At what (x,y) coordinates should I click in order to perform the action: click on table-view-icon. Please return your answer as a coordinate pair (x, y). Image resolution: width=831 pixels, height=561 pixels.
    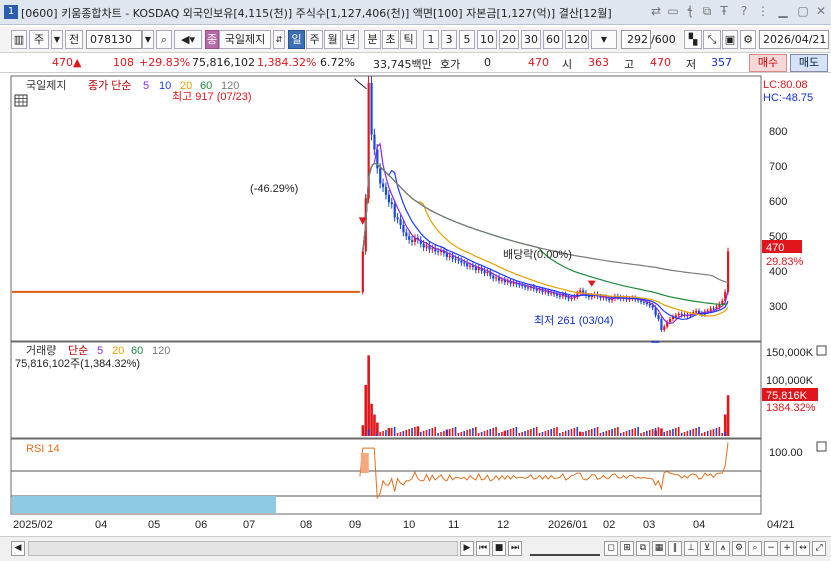
    Looking at the image, I should click on (21, 100).